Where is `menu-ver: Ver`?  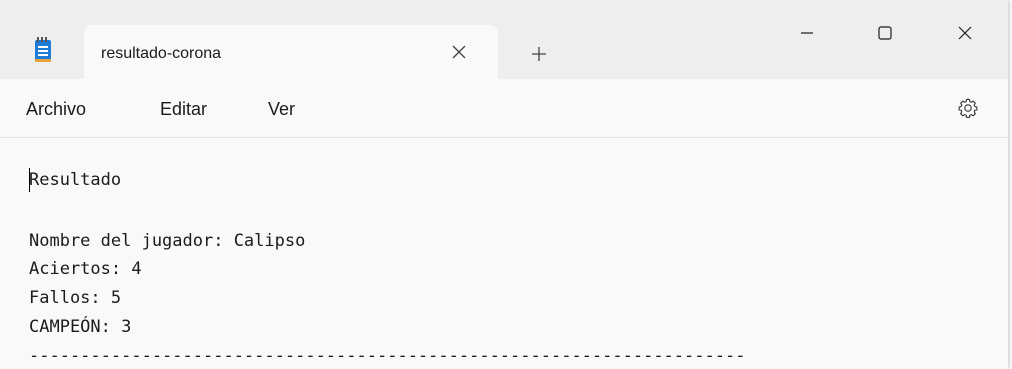 menu-ver: Ver is located at coordinates (281, 109).